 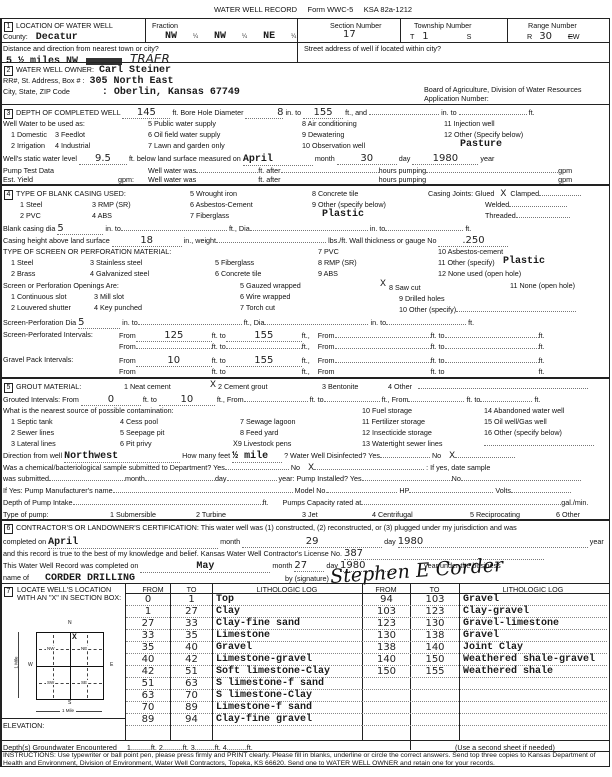 What do you see at coordinates (263, 336) in the screenshot?
I see `perf-to-value: 155` at bounding box center [263, 336].